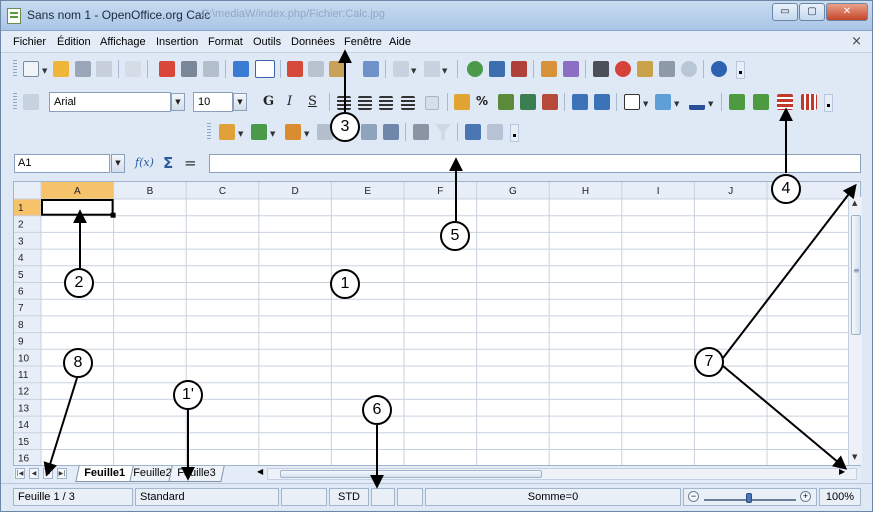 The image size is (873, 512). What do you see at coordinates (268, 101) in the screenshot?
I see `bold-button: G` at bounding box center [268, 101].